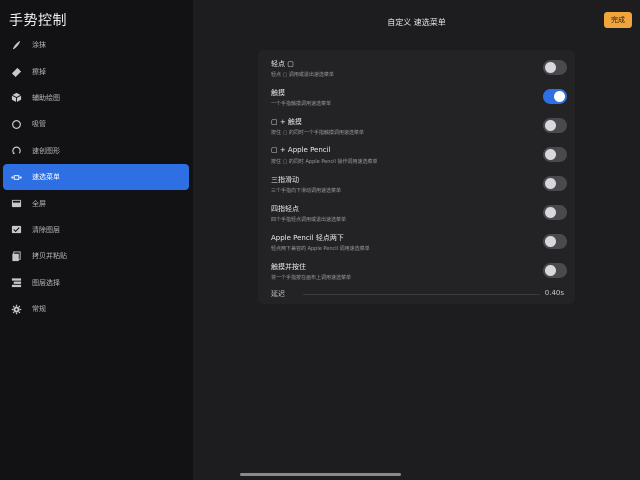 This screenshot has height=480, width=640. I want to click on sidebar-item-label: 吸管, so click(39, 124).